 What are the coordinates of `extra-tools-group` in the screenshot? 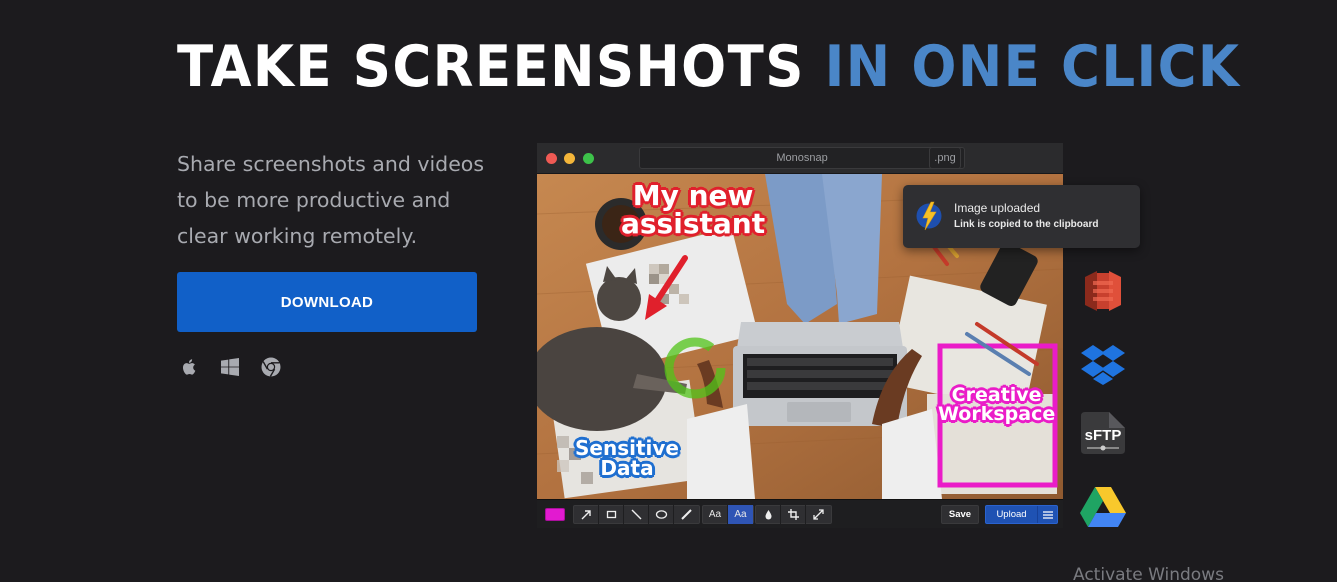 It's located at (793, 514).